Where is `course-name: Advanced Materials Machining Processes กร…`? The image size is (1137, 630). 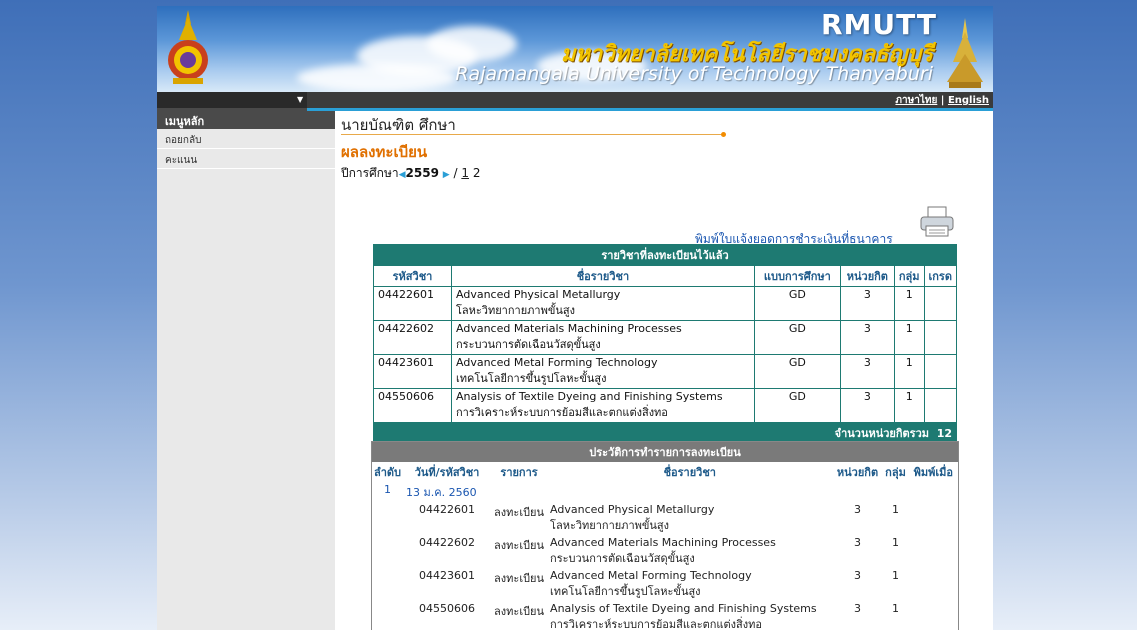
course-name: Advanced Materials Machining Processes กร… is located at coordinates (603, 337).